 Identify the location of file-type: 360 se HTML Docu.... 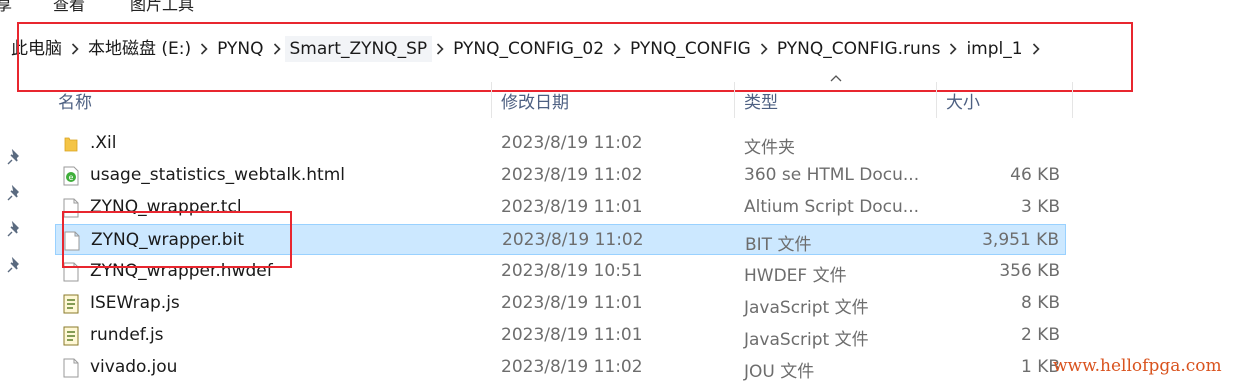
(832, 175).